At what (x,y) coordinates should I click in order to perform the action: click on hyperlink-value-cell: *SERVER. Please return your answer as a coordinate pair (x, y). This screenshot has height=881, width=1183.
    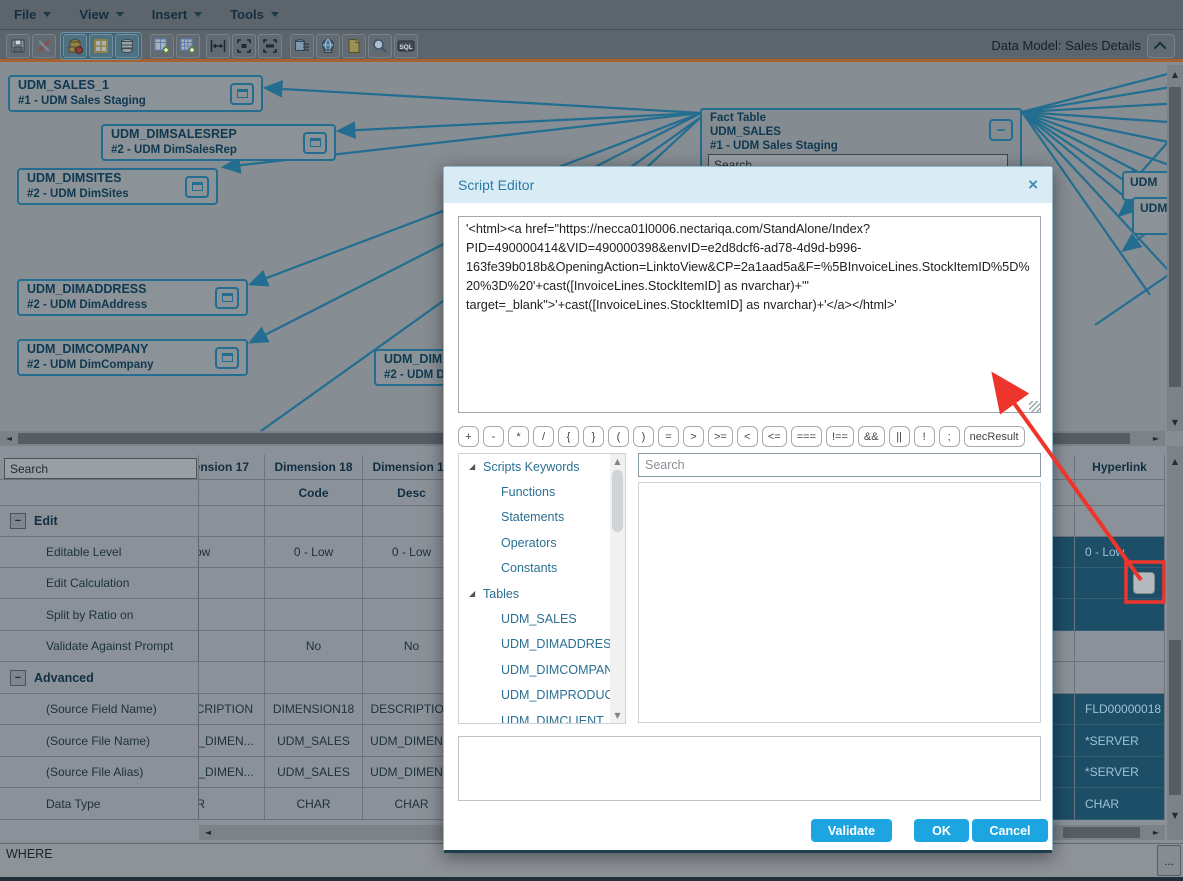
    Looking at the image, I should click on (1120, 772).